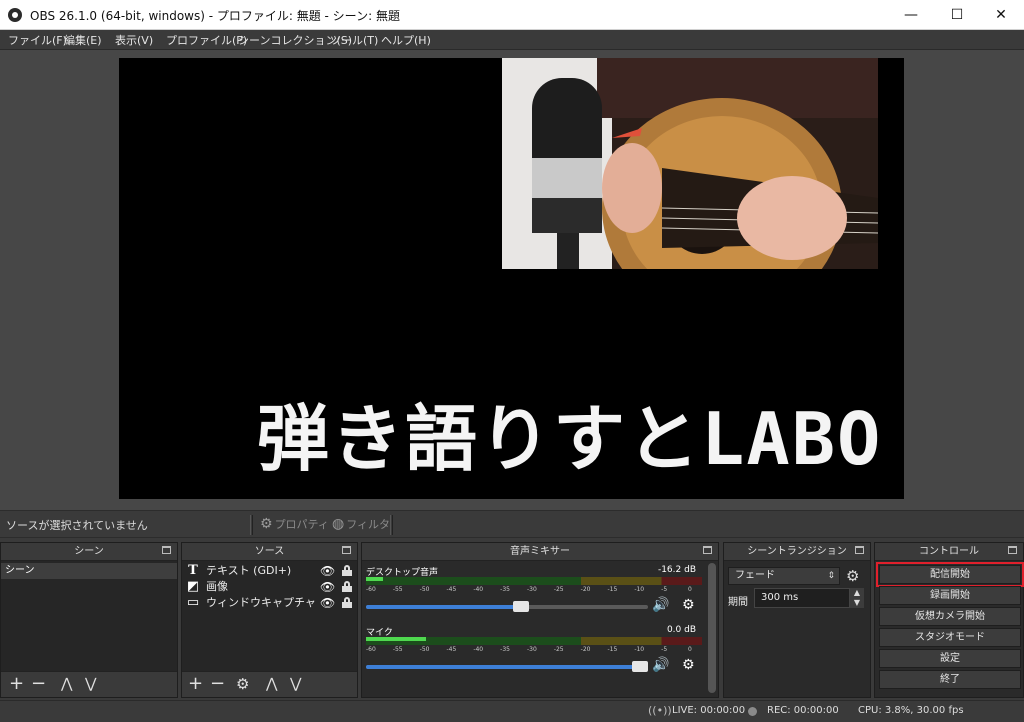  I want to click on filters-button: ◍ フィルタ, so click(361, 524).